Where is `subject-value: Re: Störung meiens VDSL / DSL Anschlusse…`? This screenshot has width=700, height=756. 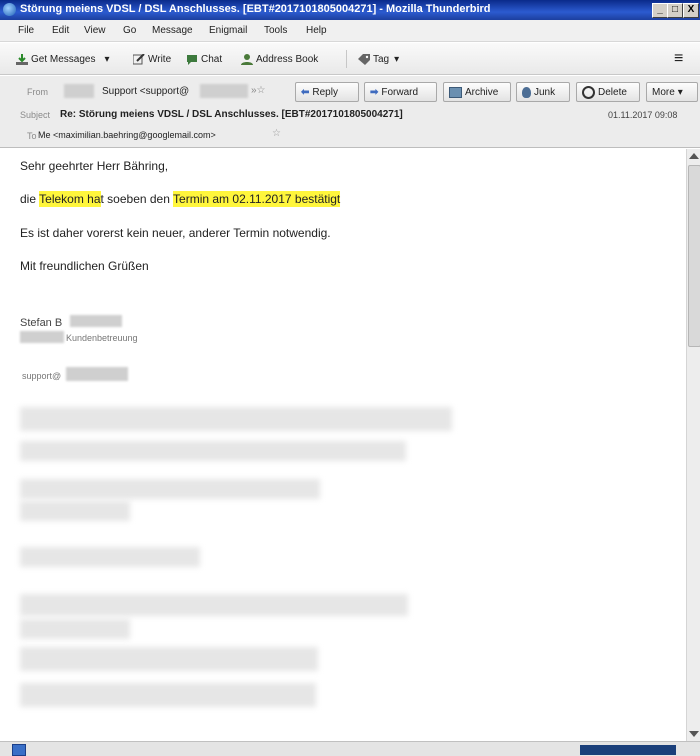
subject-value: Re: Störung meiens VDSL / DSL Anschlusse… is located at coordinates (231, 114).